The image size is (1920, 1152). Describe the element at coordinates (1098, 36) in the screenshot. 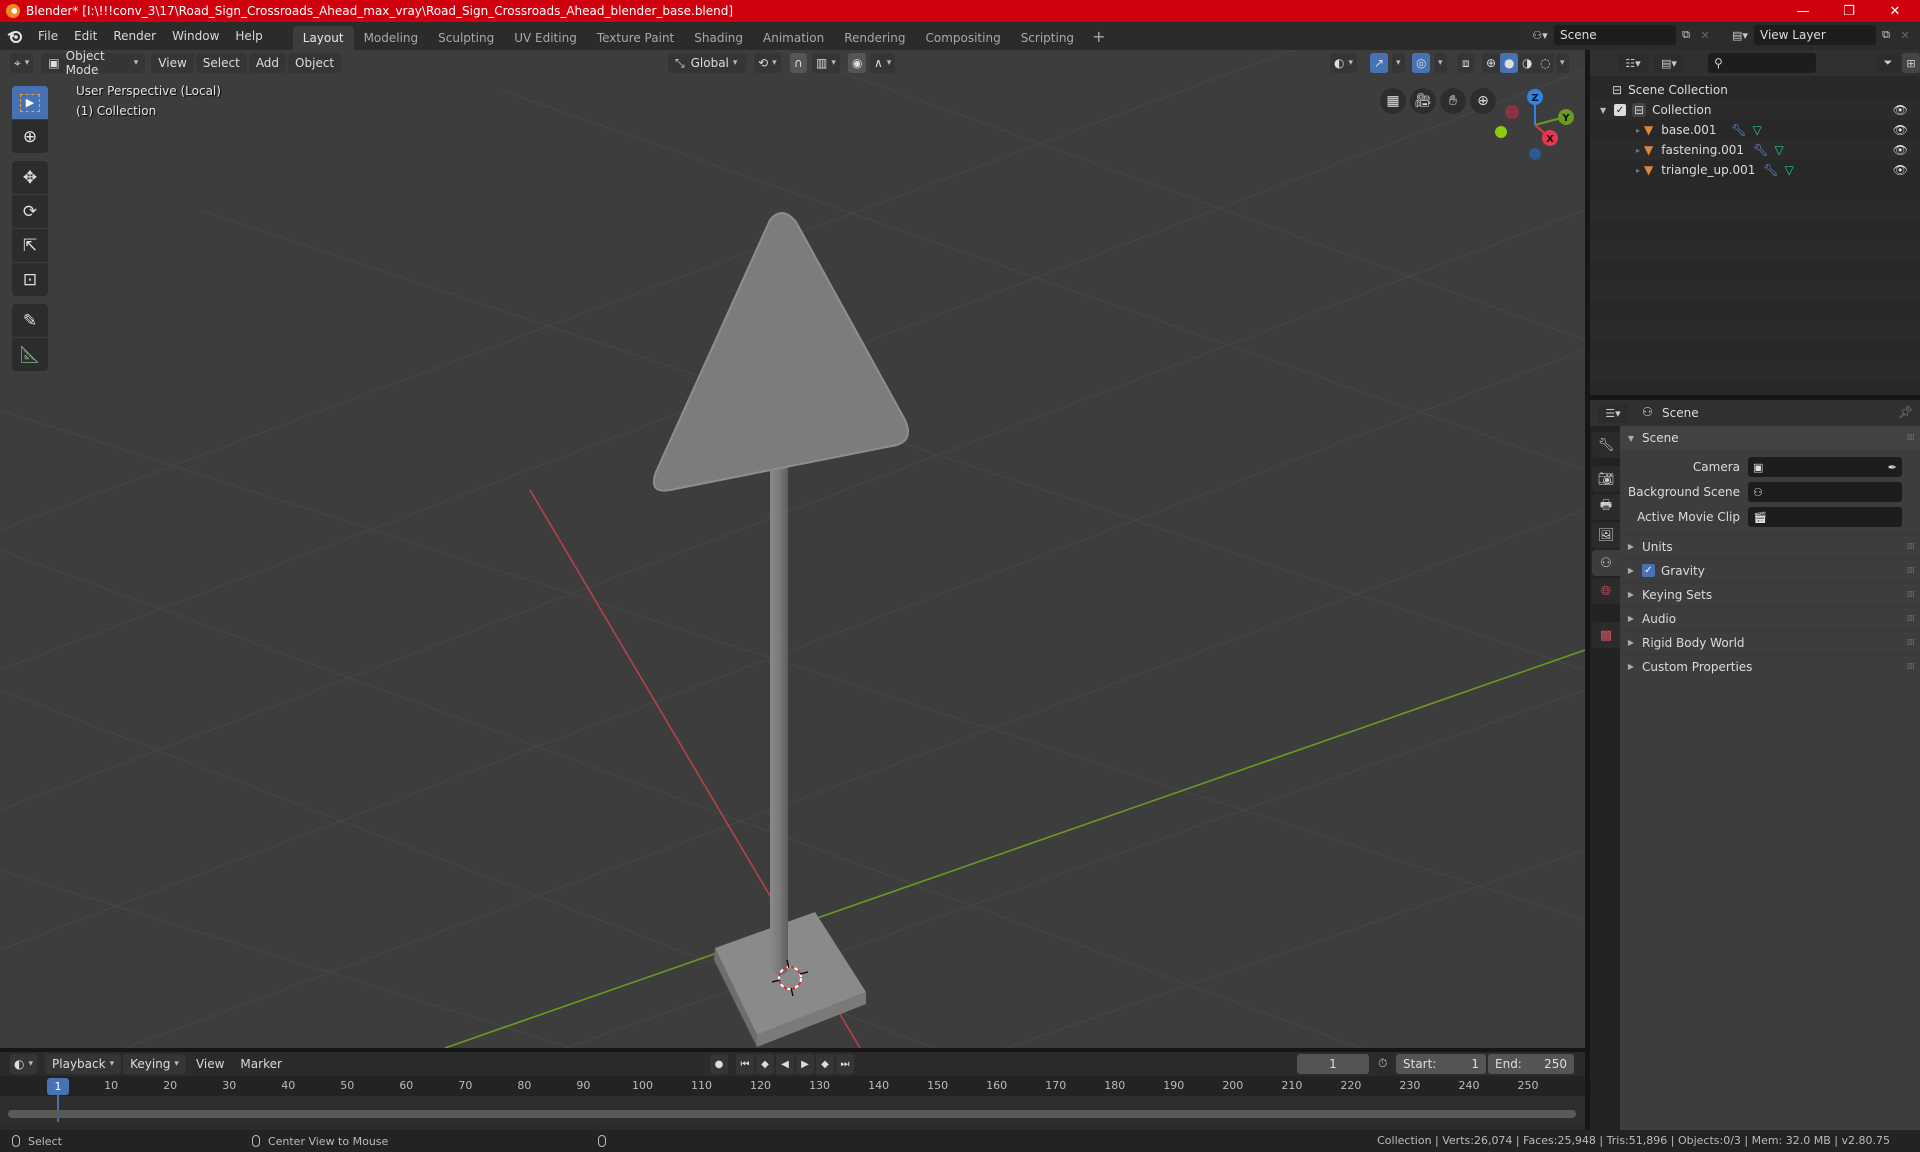

I see `add-workspace-button: +` at that location.